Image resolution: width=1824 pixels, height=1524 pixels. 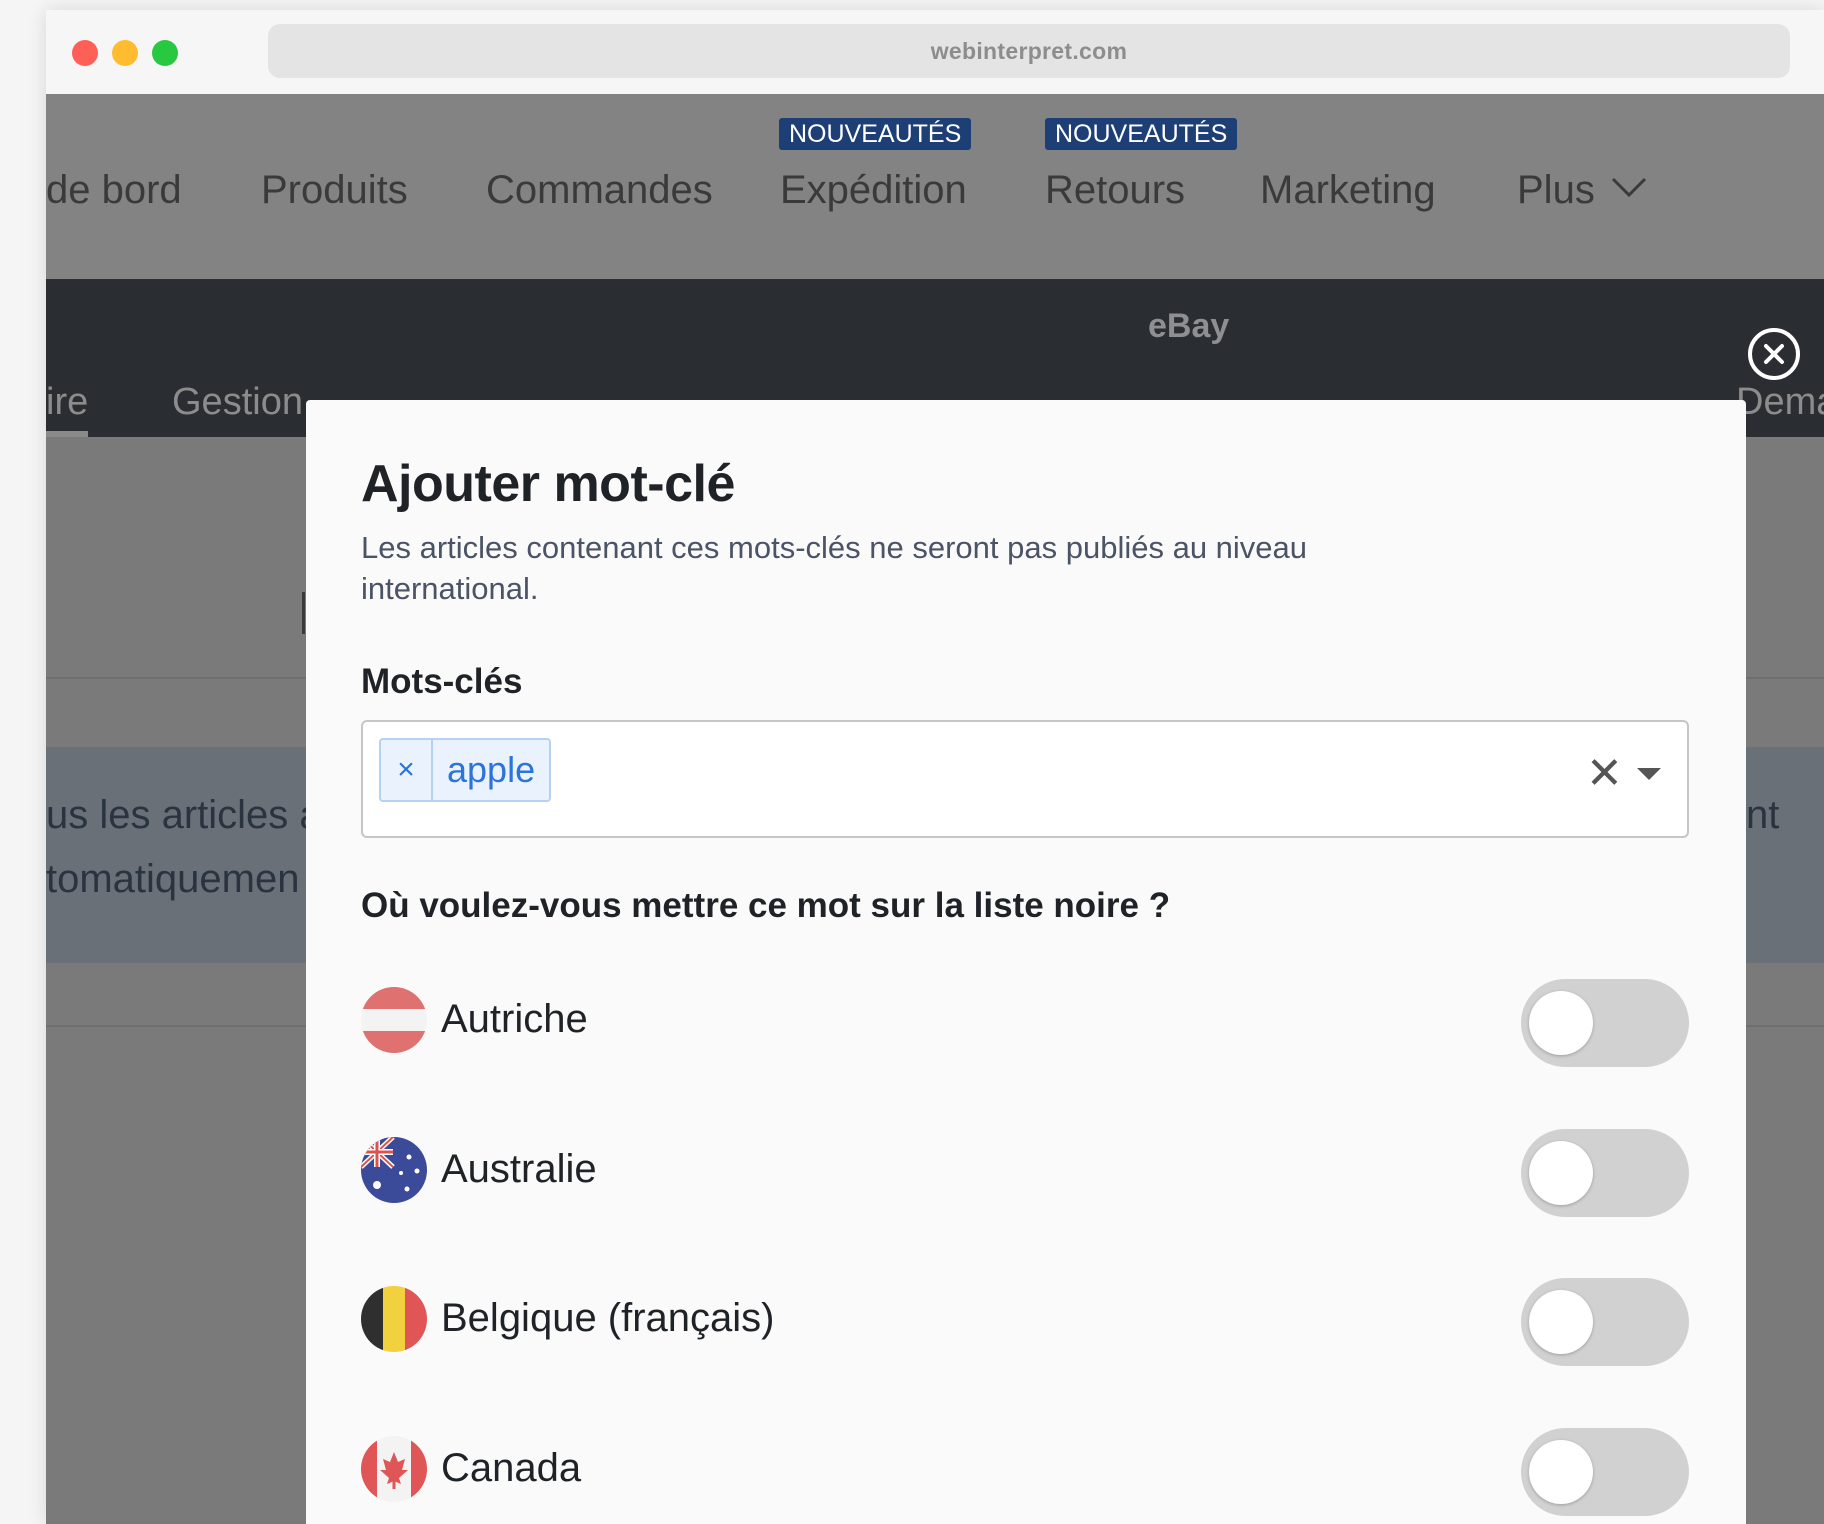 What do you see at coordinates (394, 1319) in the screenshot?
I see `belgium-flag-icon` at bounding box center [394, 1319].